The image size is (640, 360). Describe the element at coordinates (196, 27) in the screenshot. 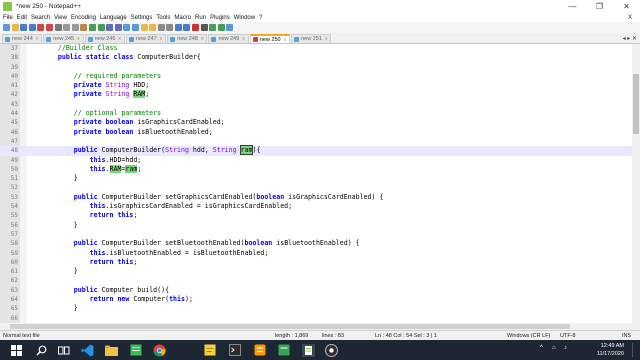

I see `record-macro-icon` at that location.